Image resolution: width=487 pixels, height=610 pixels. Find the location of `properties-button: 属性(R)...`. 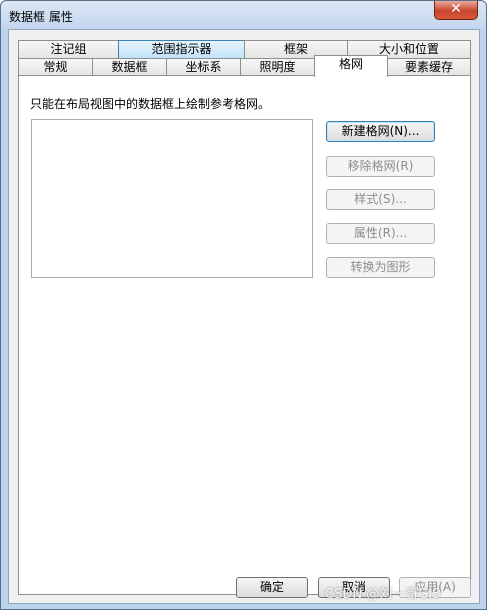

properties-button: 属性(R)... is located at coordinates (380, 233).